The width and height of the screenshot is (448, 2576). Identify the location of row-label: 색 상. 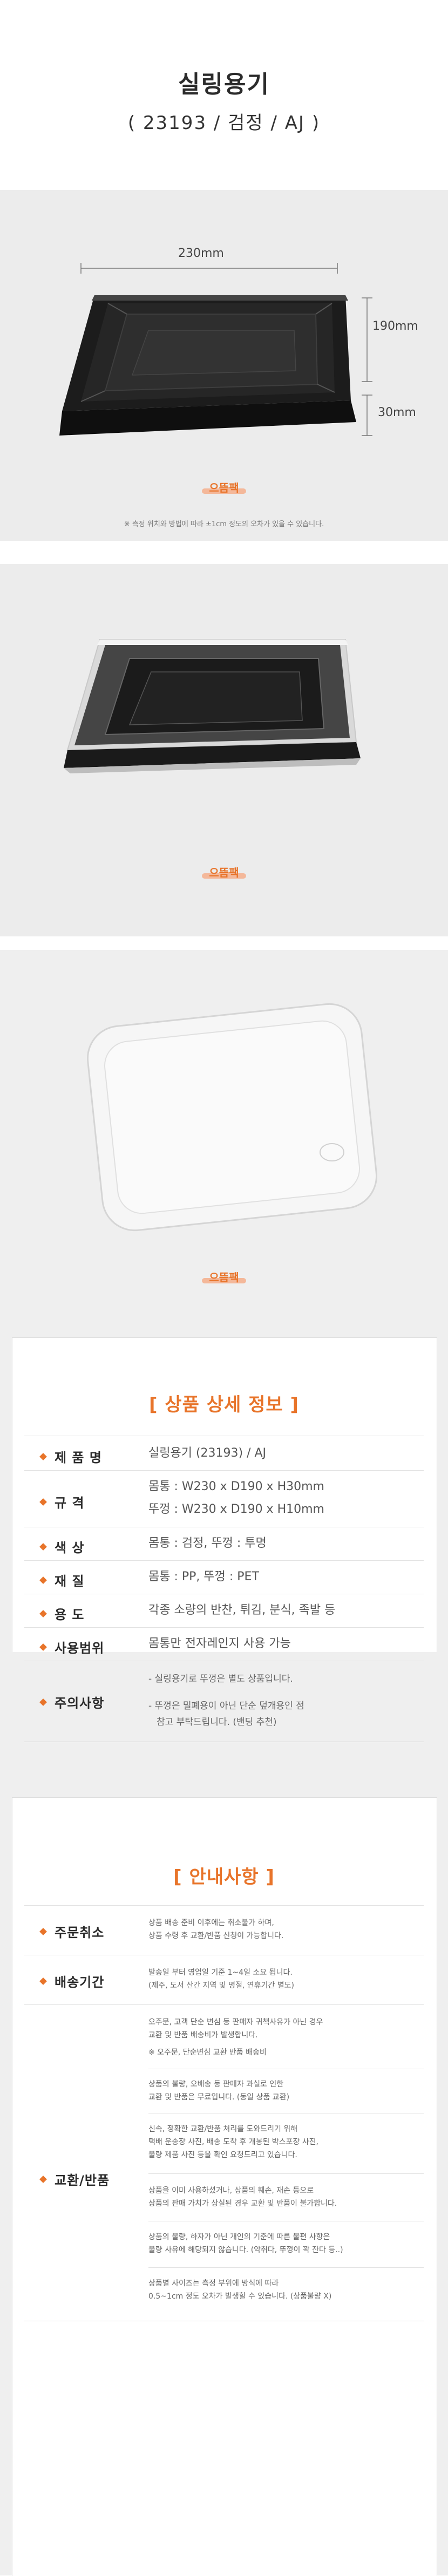
(70, 1547).